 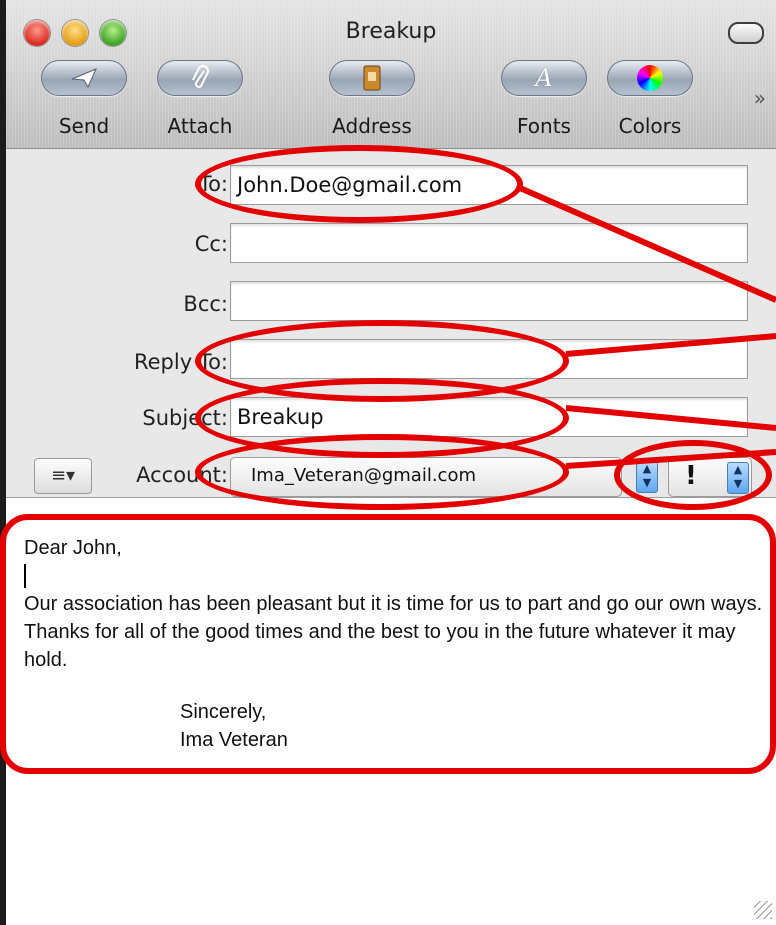 I want to click on color-wheel-icon, so click(x=650, y=78).